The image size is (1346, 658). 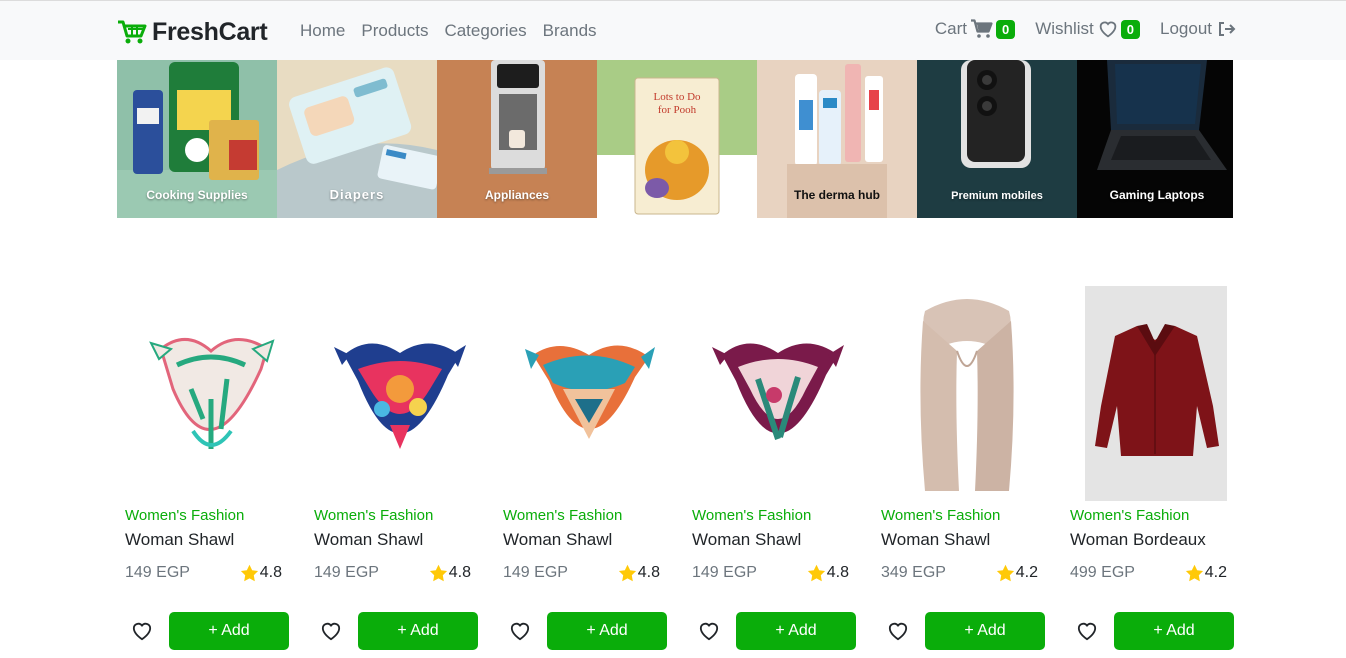 What do you see at coordinates (913, 572) in the screenshot?
I see `product-price: 349 EGP` at bounding box center [913, 572].